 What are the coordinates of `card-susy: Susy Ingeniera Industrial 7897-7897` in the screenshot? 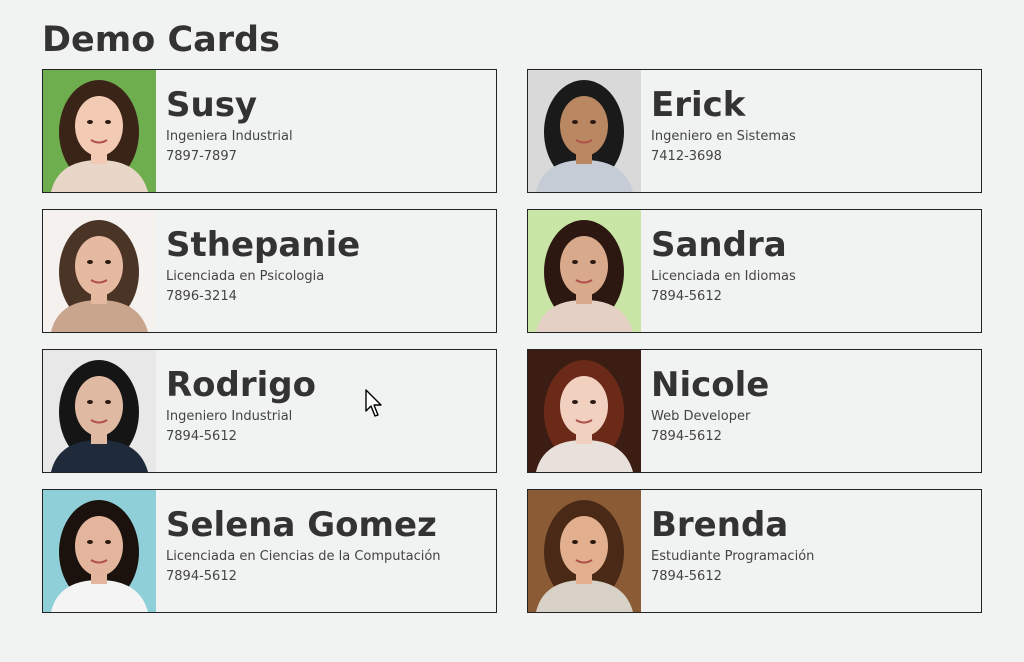 It's located at (269, 131).